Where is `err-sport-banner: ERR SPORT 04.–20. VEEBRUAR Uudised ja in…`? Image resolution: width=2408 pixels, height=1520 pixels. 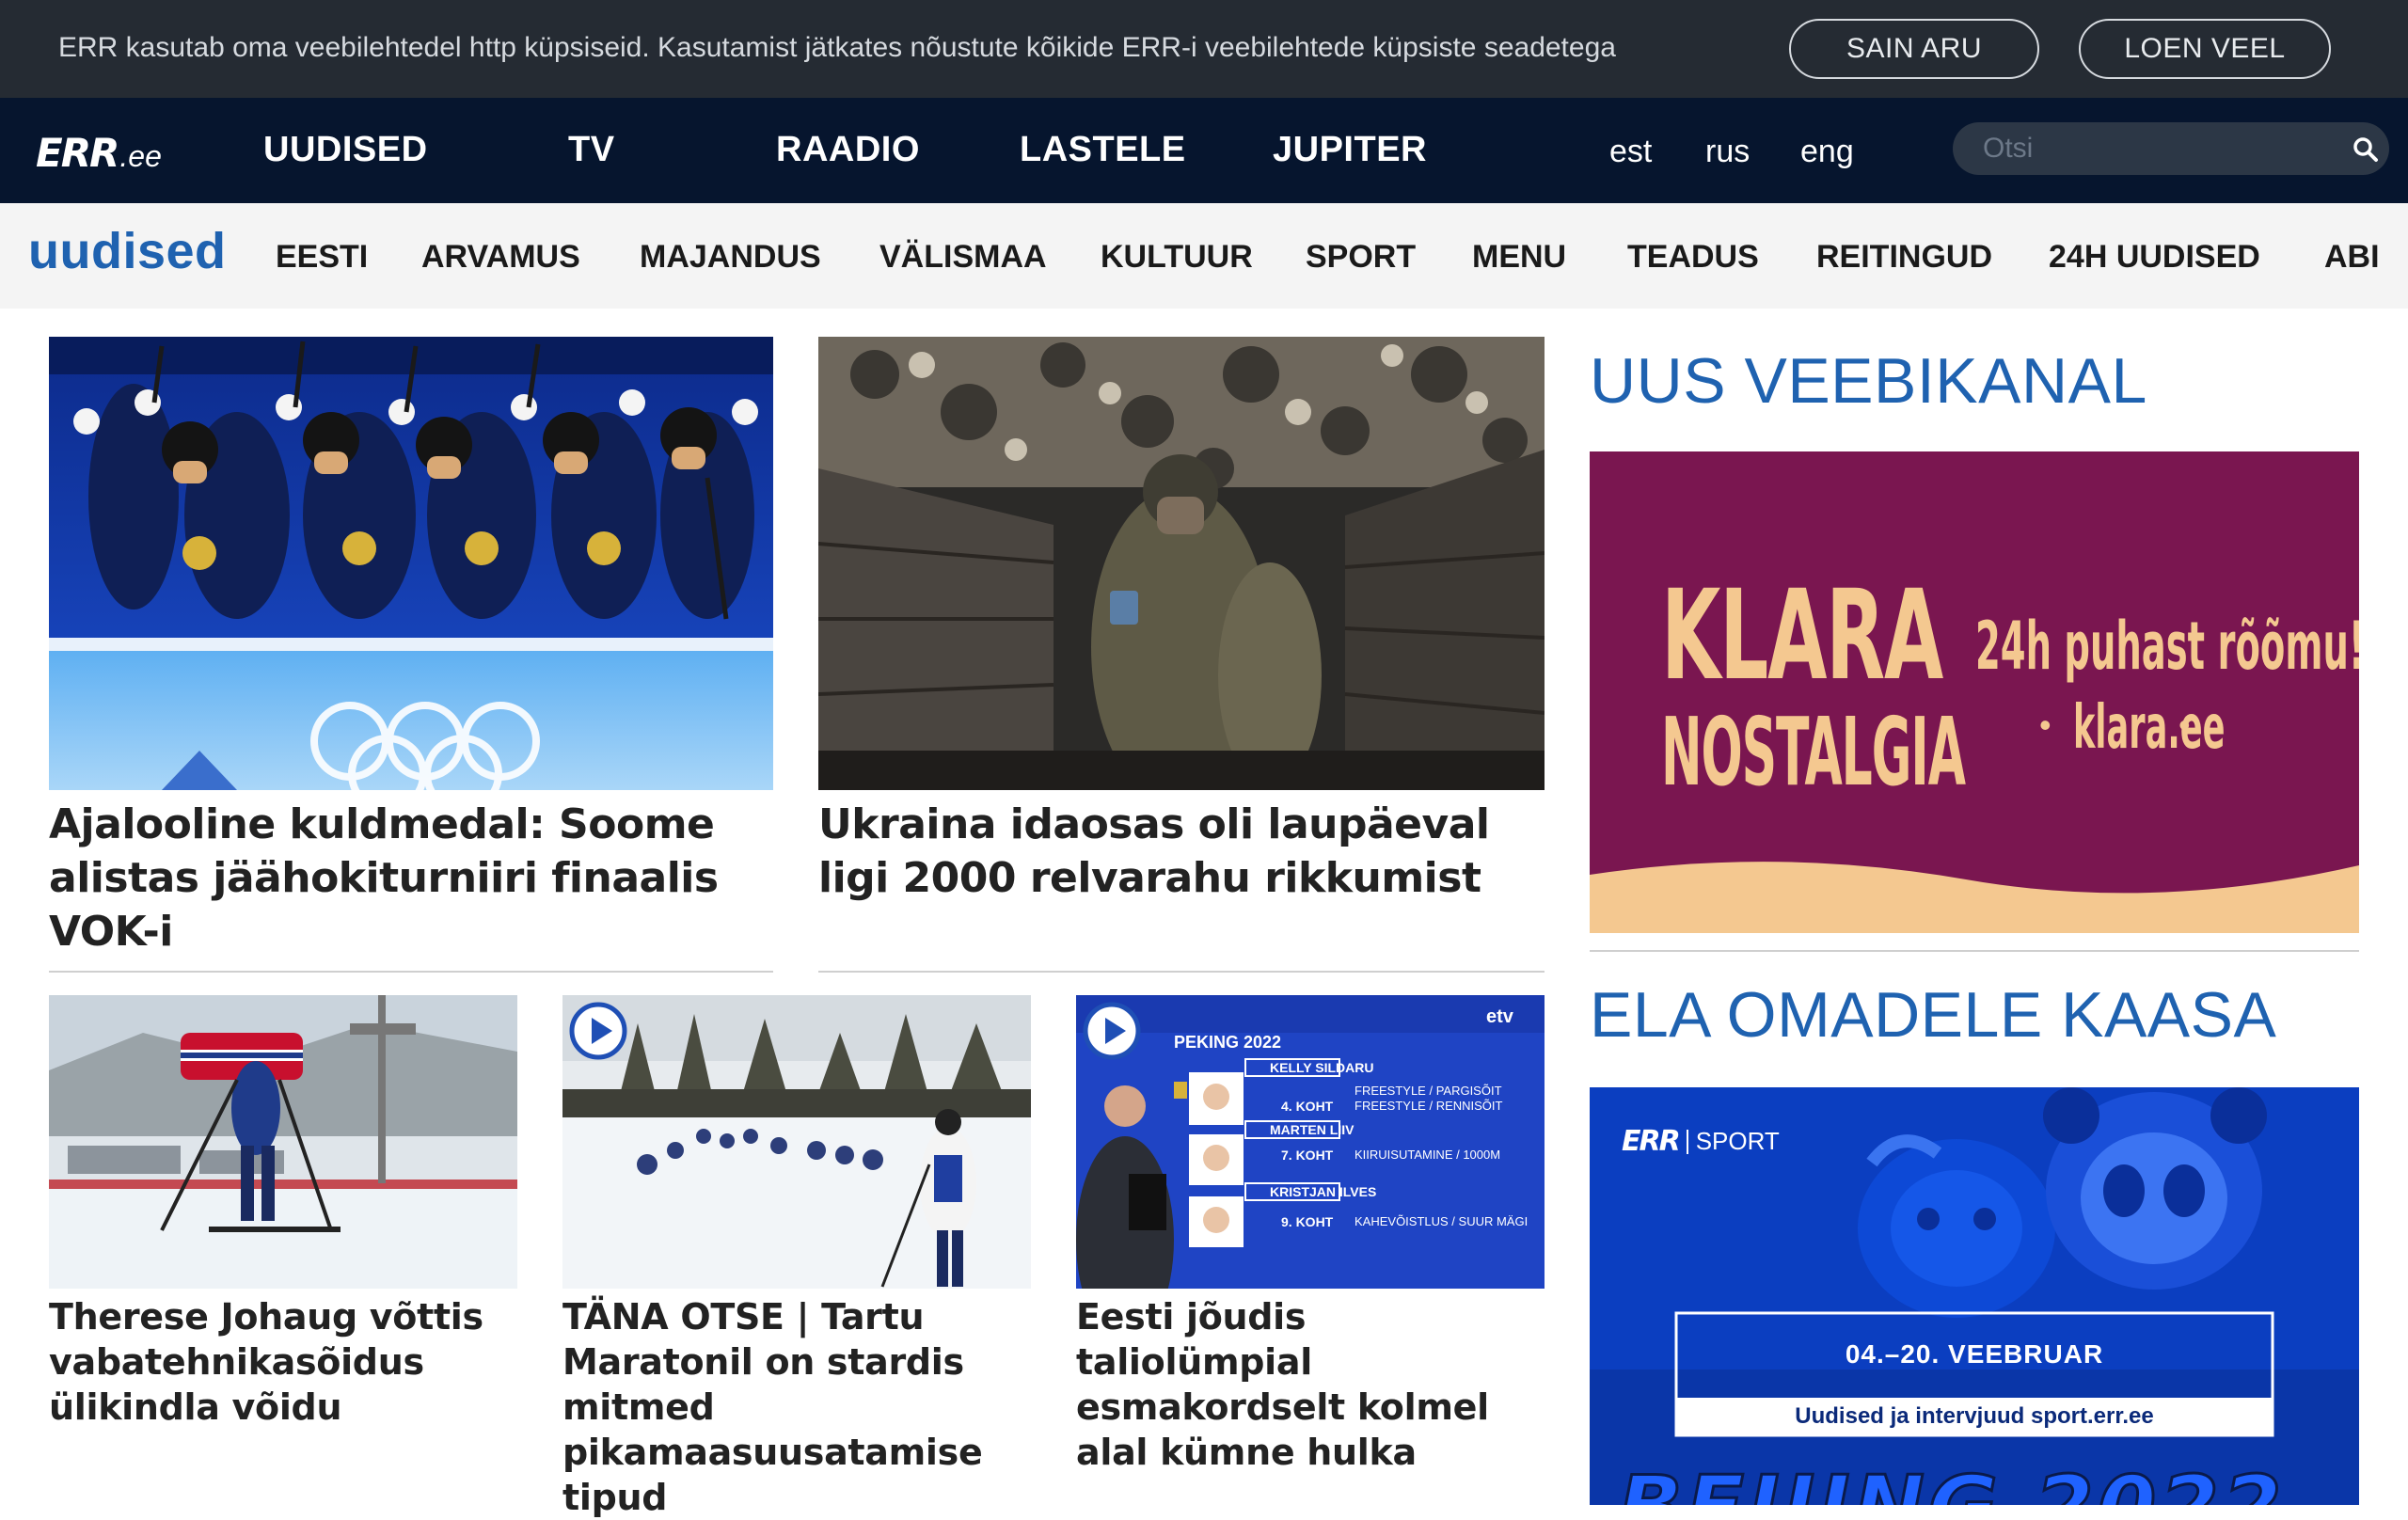
err-sport-banner: ERR SPORT 04.–20. VEEBRUAR Uudised ja in… is located at coordinates (1975, 1296).